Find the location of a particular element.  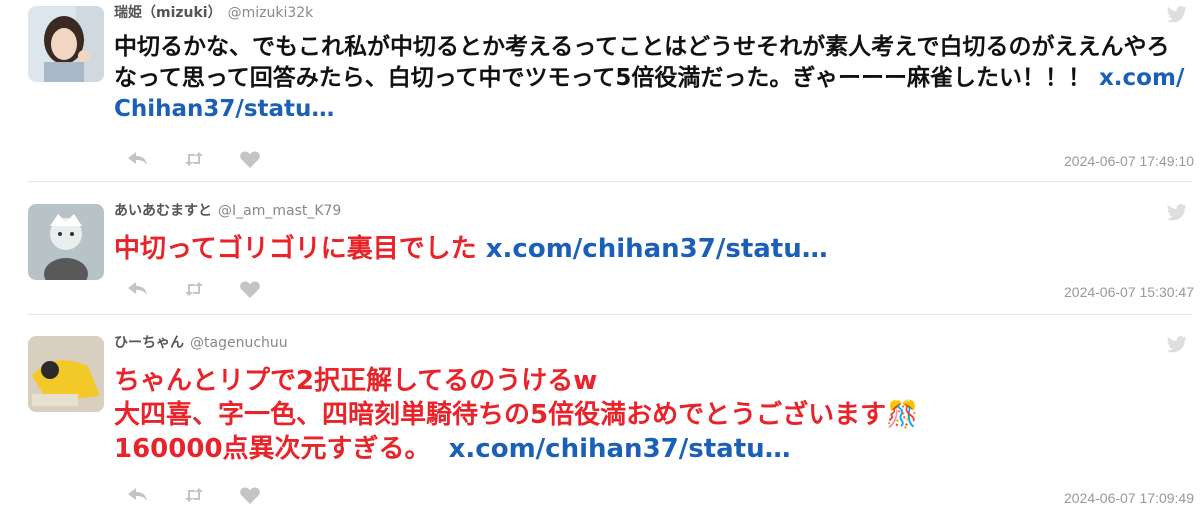

user-name: ひーちゃん is located at coordinates (149, 343).